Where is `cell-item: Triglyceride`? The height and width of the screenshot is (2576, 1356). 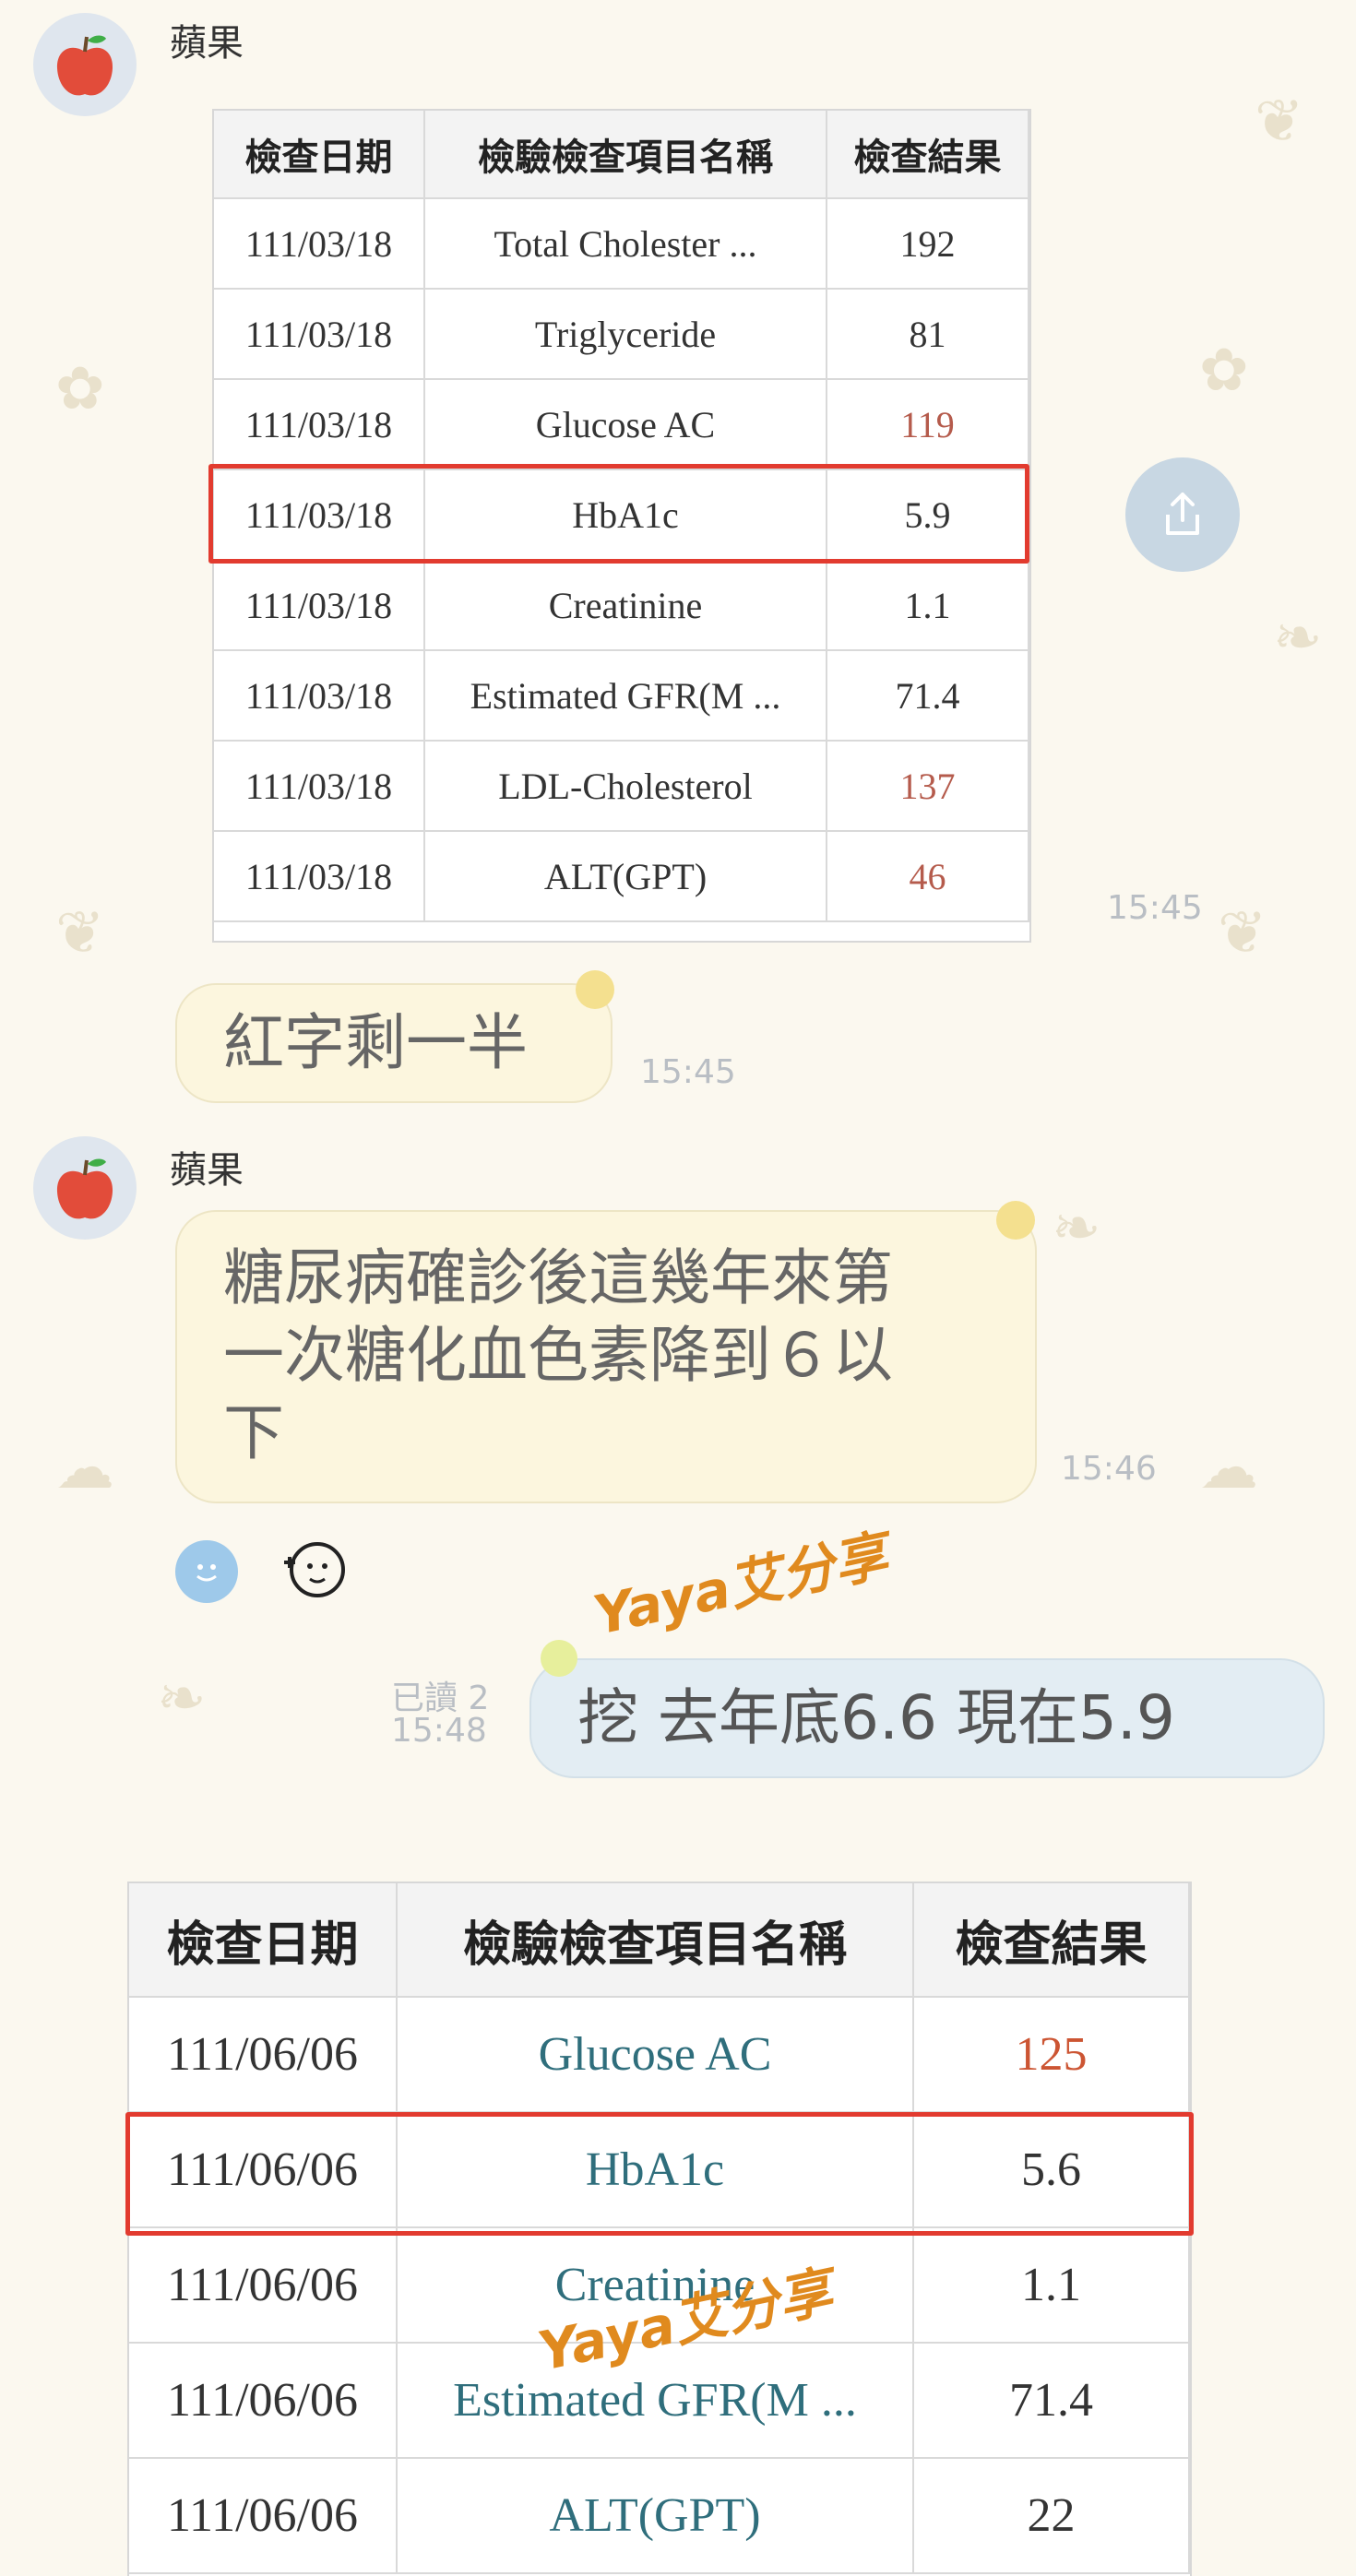
cell-item: Triglyceride is located at coordinates (625, 334).